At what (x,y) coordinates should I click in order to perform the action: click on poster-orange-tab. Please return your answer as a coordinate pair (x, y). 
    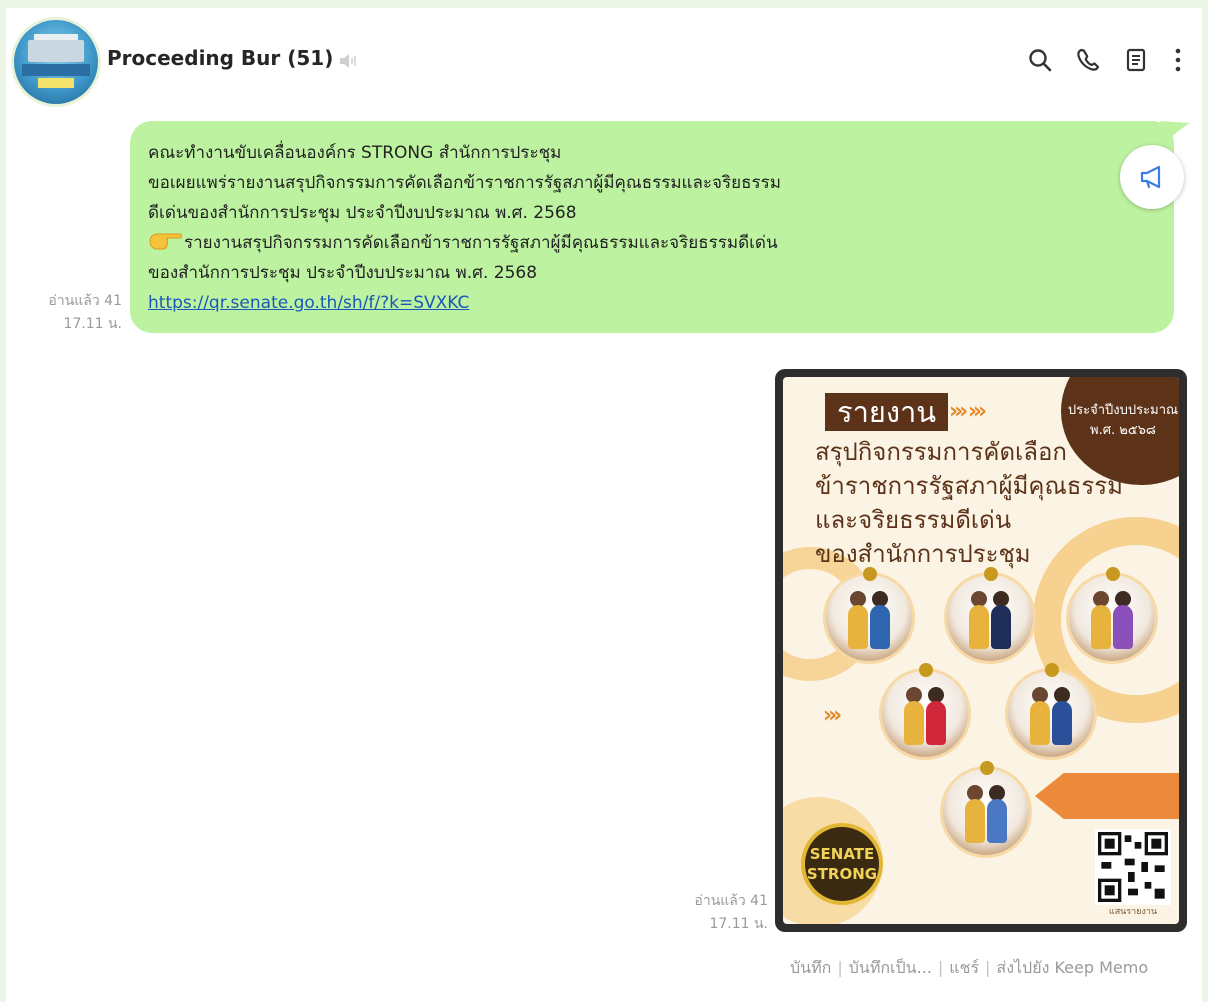
    Looking at the image, I should click on (1107, 796).